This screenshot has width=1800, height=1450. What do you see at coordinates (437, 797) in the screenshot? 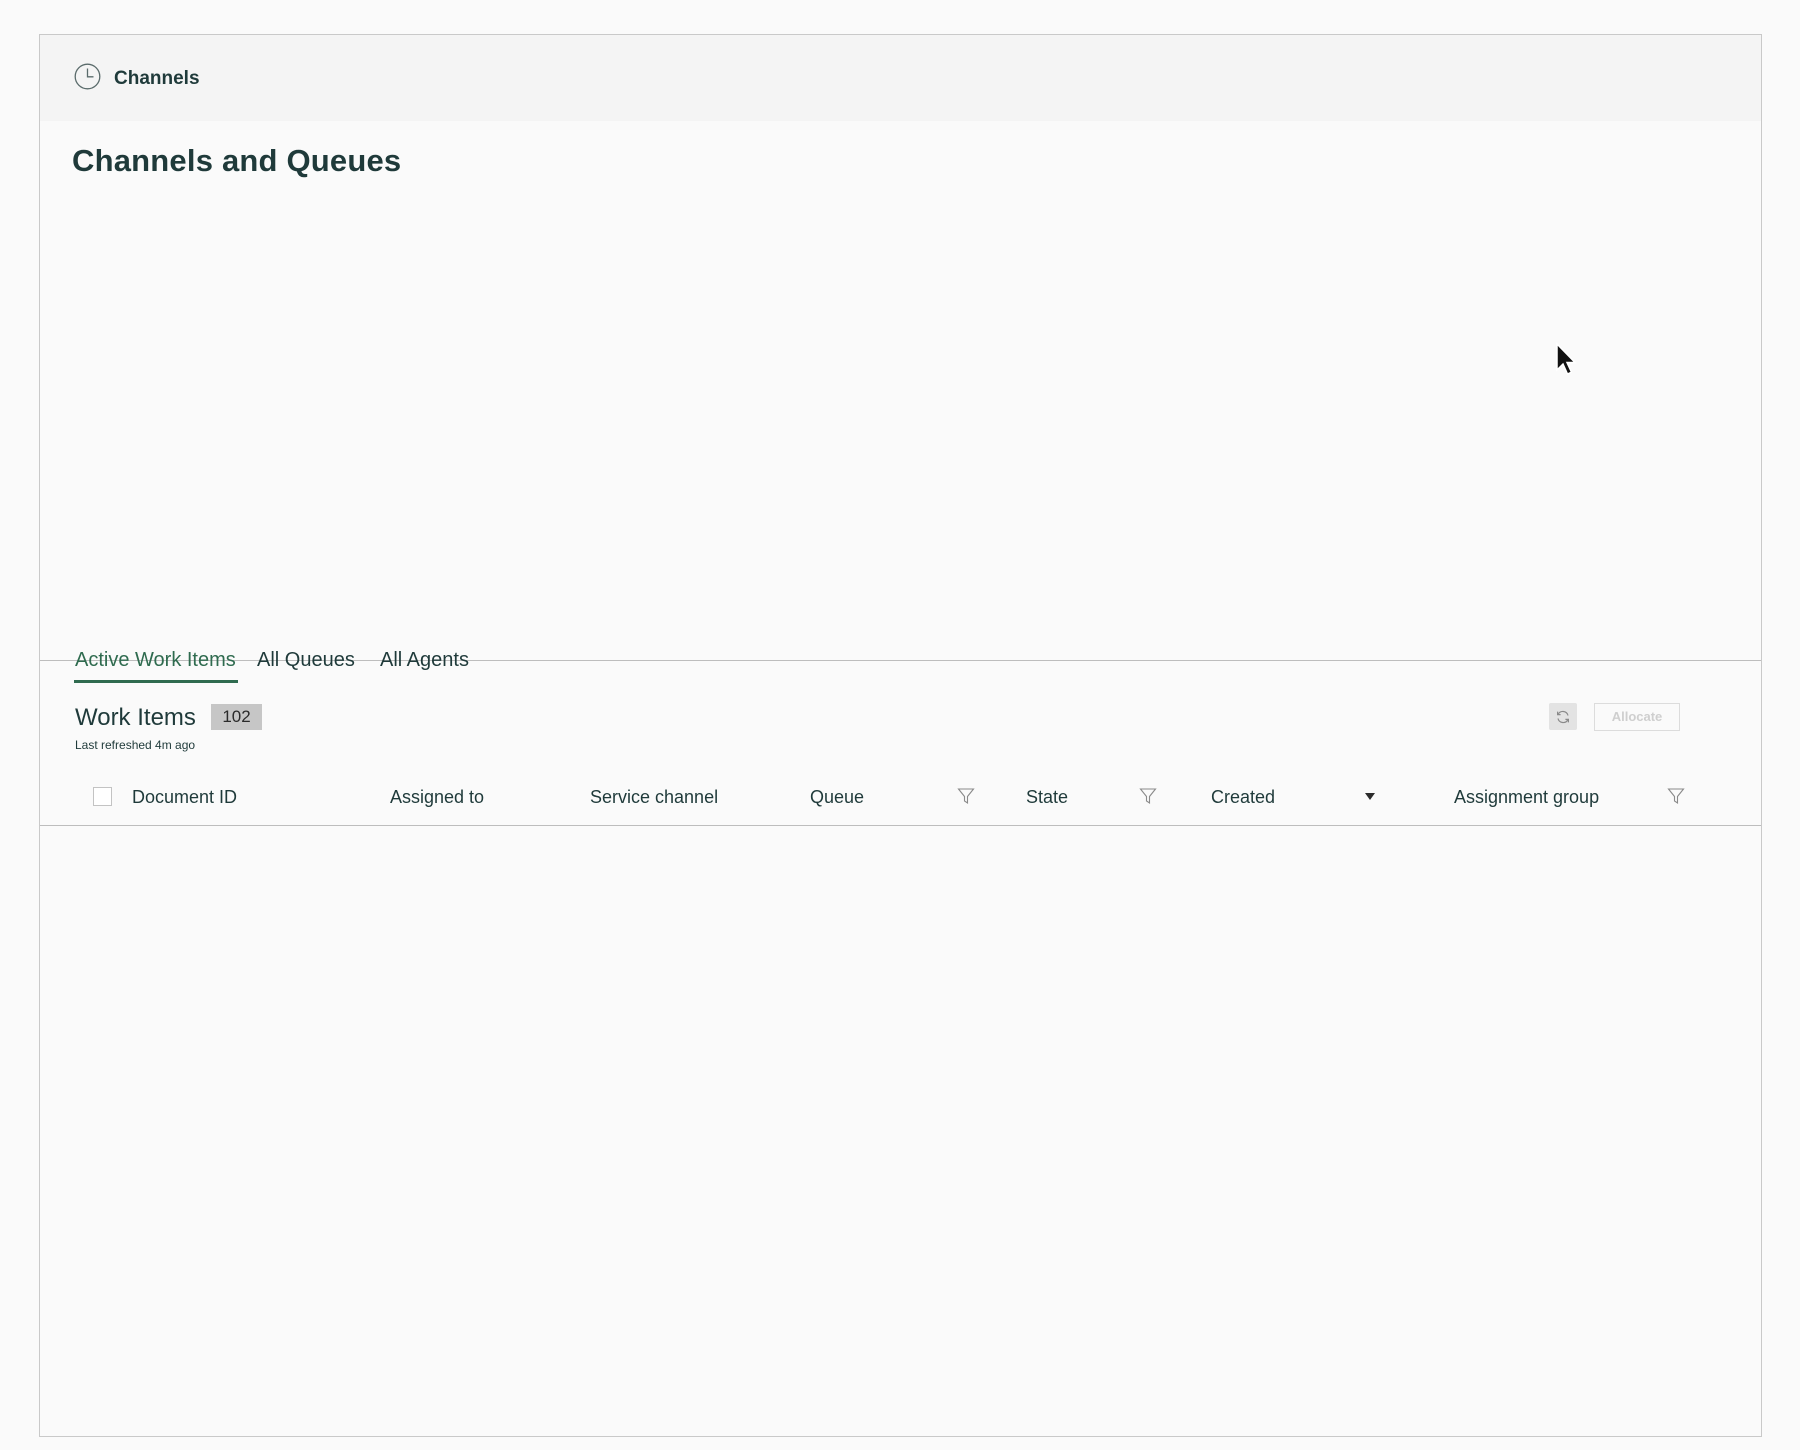
I see `column-header-assigned-to: Assigned to` at bounding box center [437, 797].